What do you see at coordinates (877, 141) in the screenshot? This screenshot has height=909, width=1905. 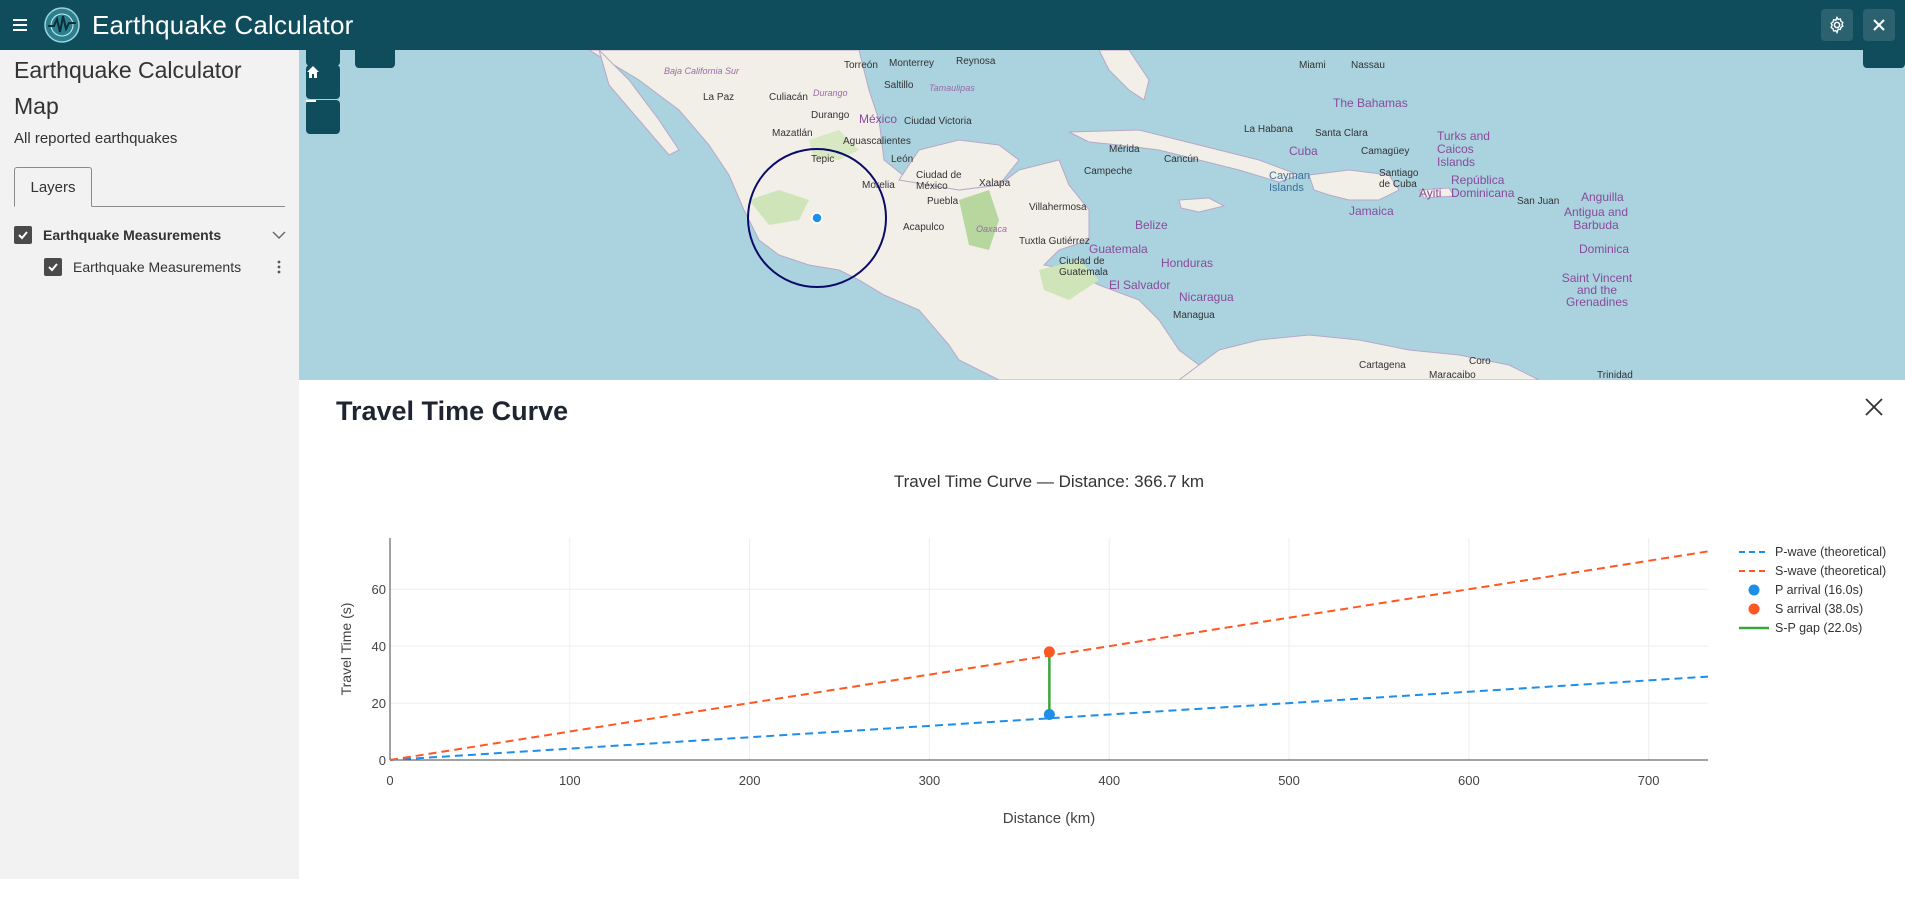 I see `place-label: Aguascalientes` at bounding box center [877, 141].